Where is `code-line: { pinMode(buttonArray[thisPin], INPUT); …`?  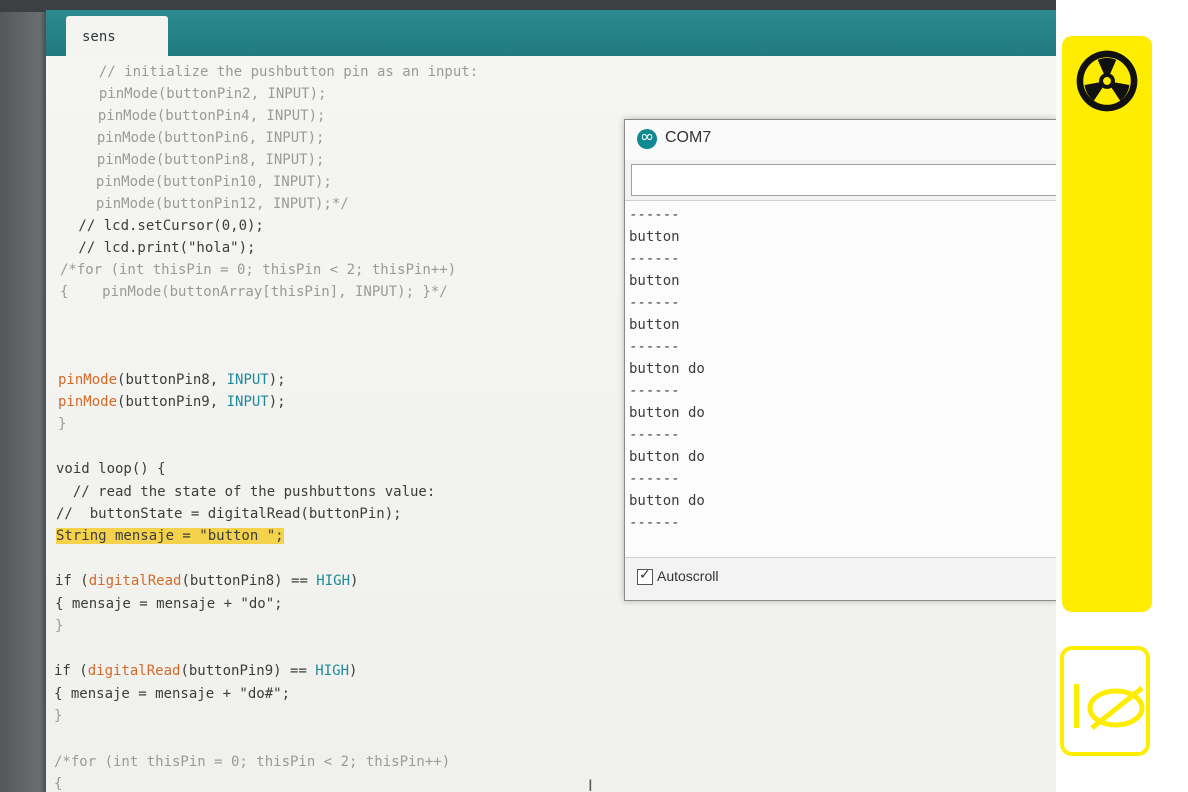 code-line: { pinMode(buttonArray[thisPin], INPUT); … is located at coordinates (254, 292).